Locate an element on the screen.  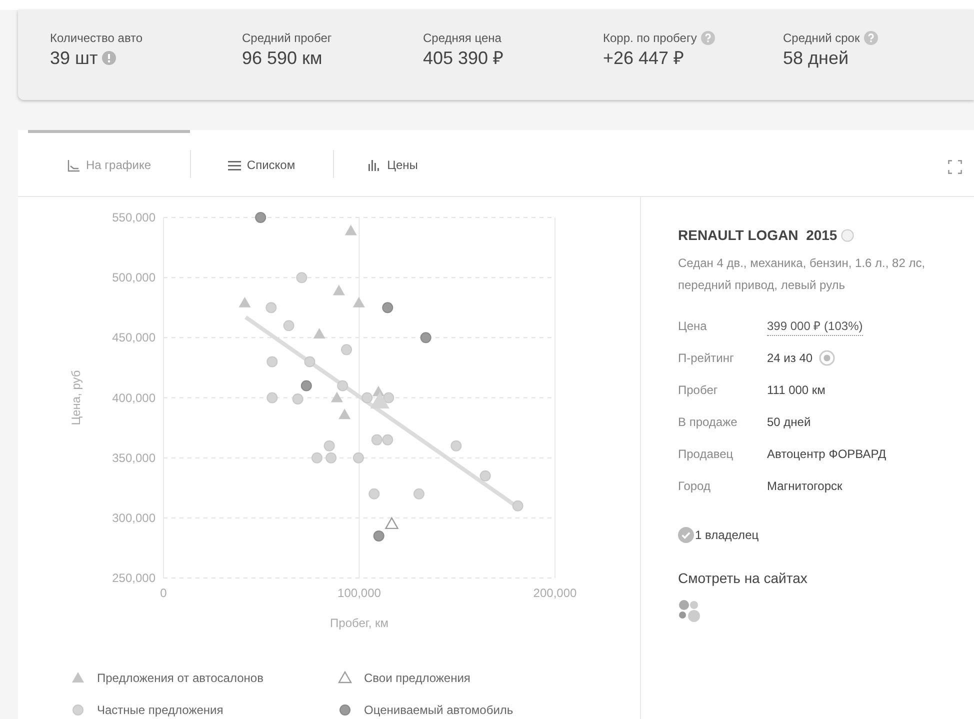
tick-label: 200,000 is located at coordinates (555, 593).